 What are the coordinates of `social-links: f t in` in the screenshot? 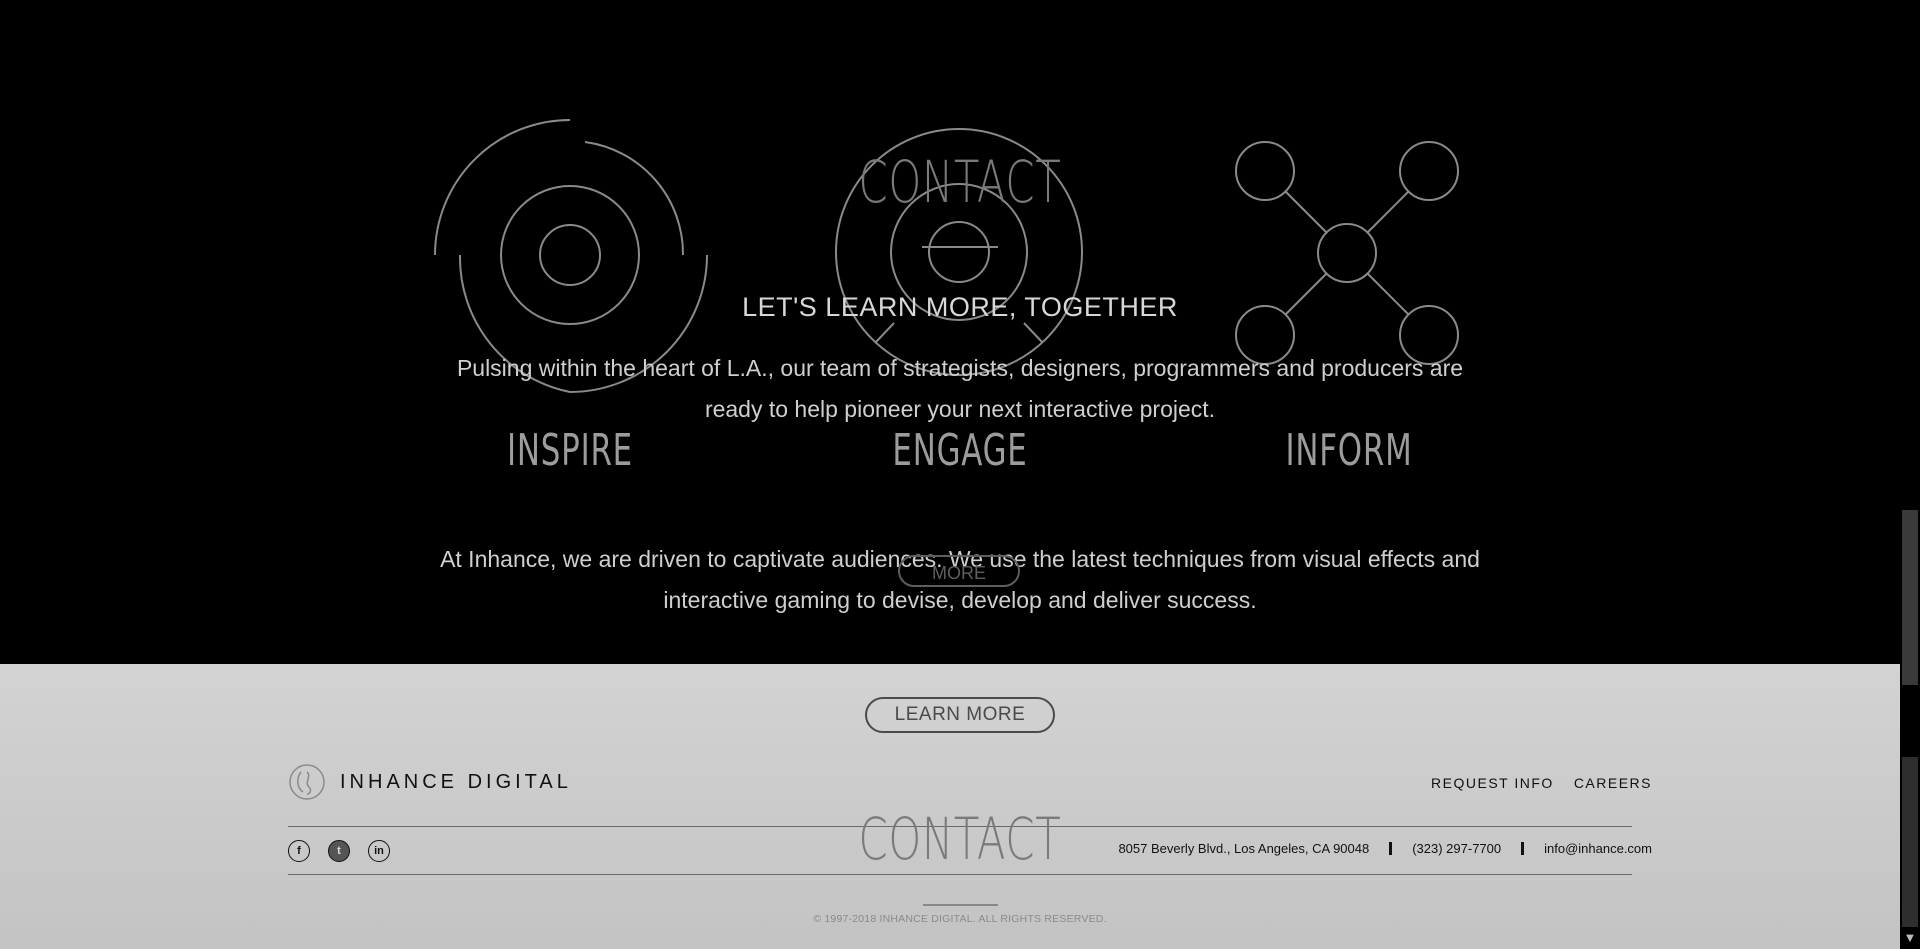 It's located at (339, 851).